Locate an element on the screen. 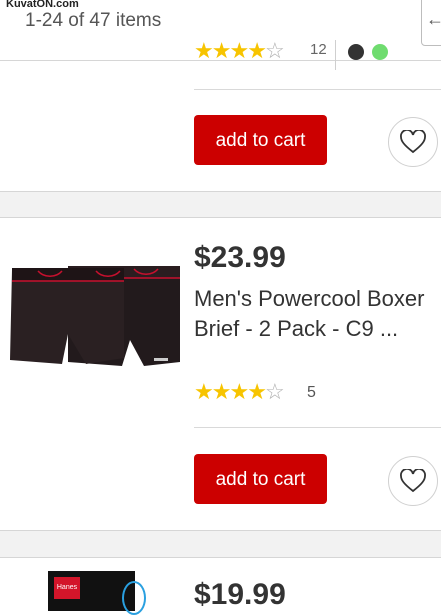  watermark: KuvatON.com is located at coordinates (42, 5).